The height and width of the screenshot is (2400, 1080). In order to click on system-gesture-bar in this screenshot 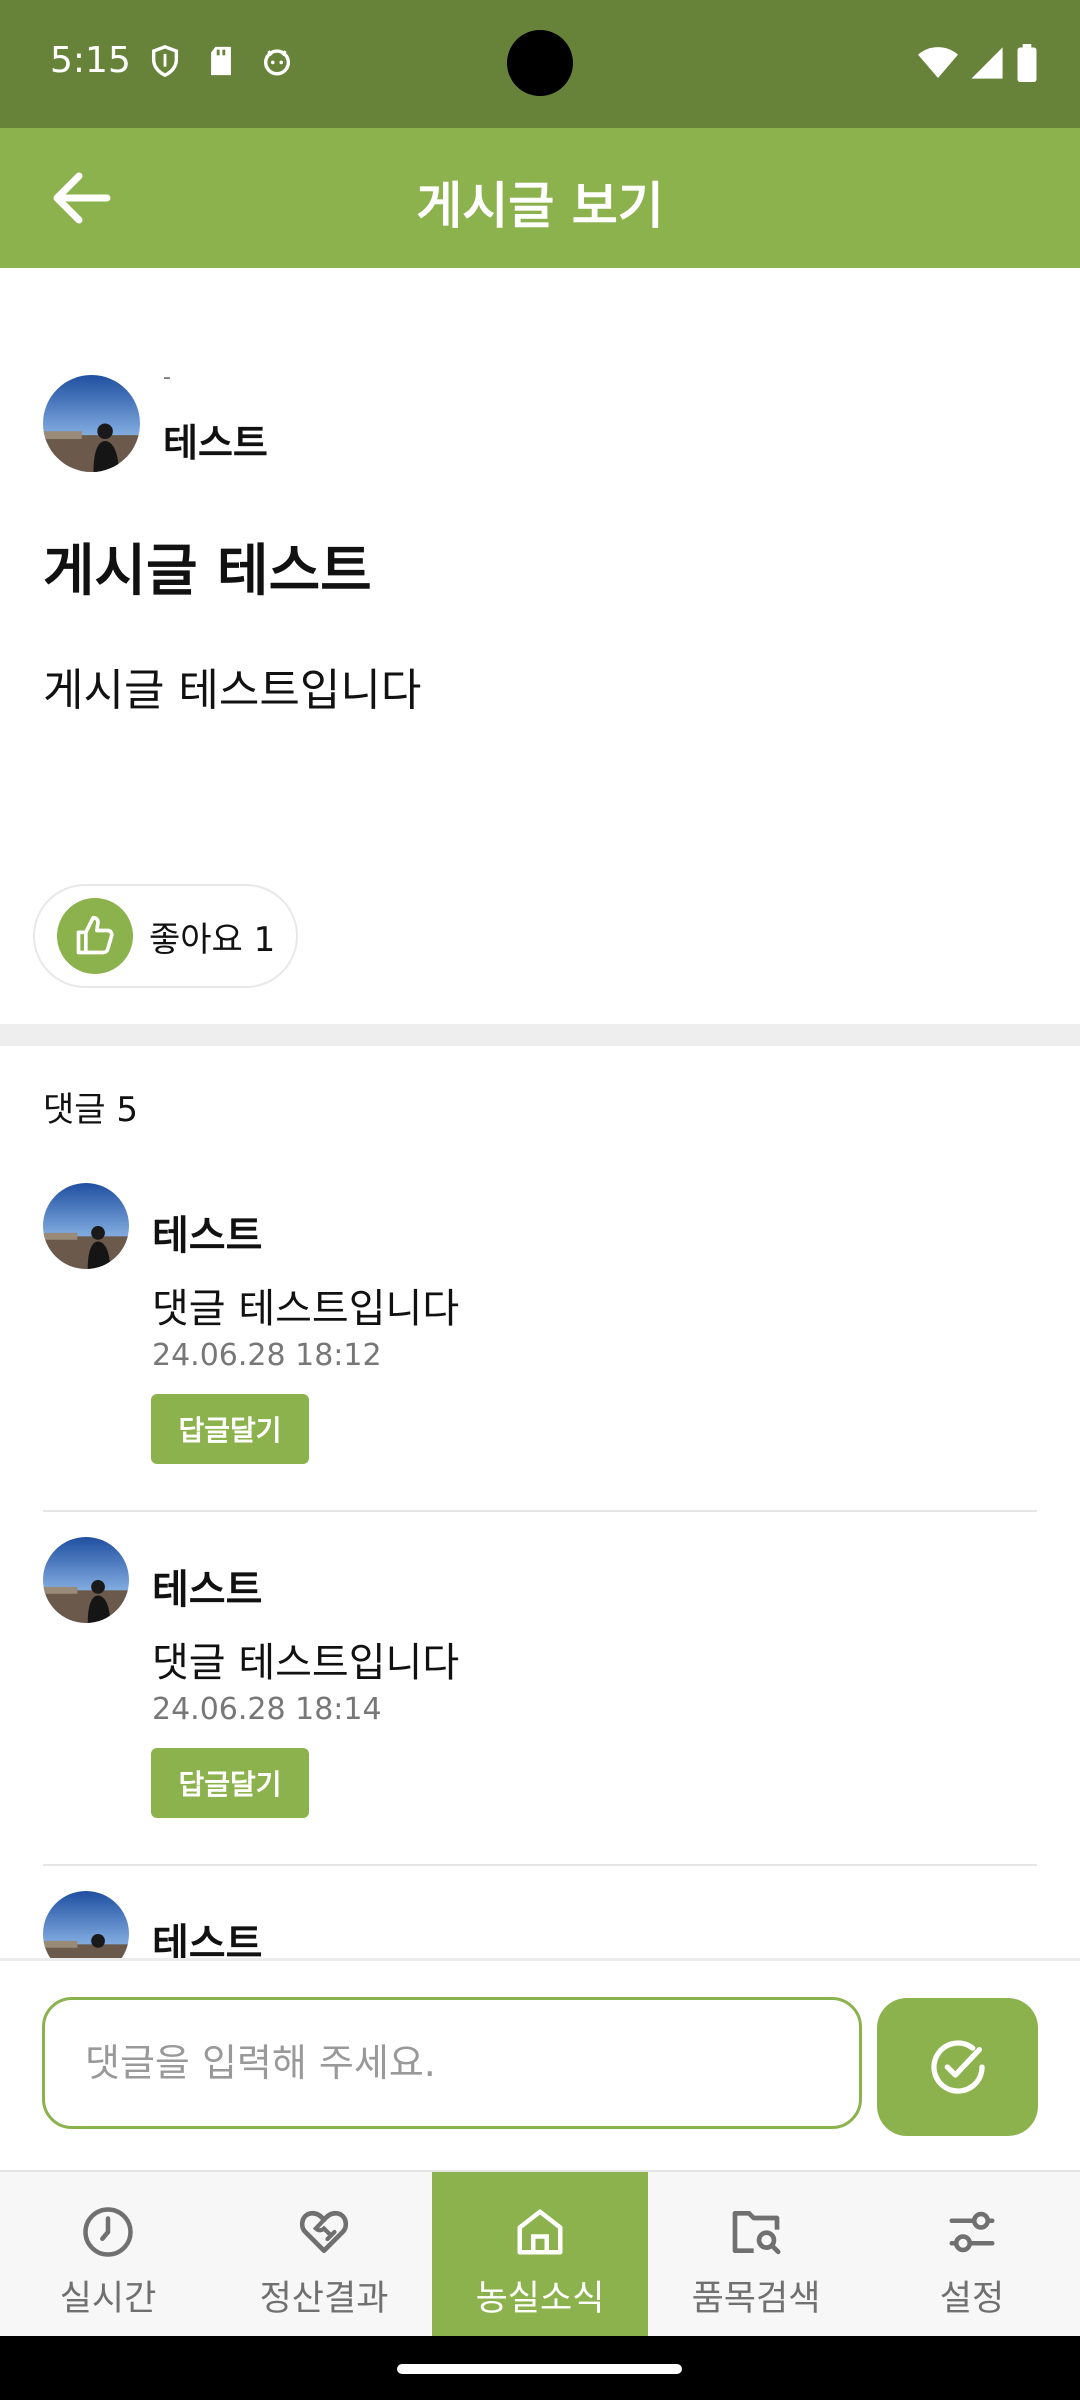, I will do `click(540, 2368)`.